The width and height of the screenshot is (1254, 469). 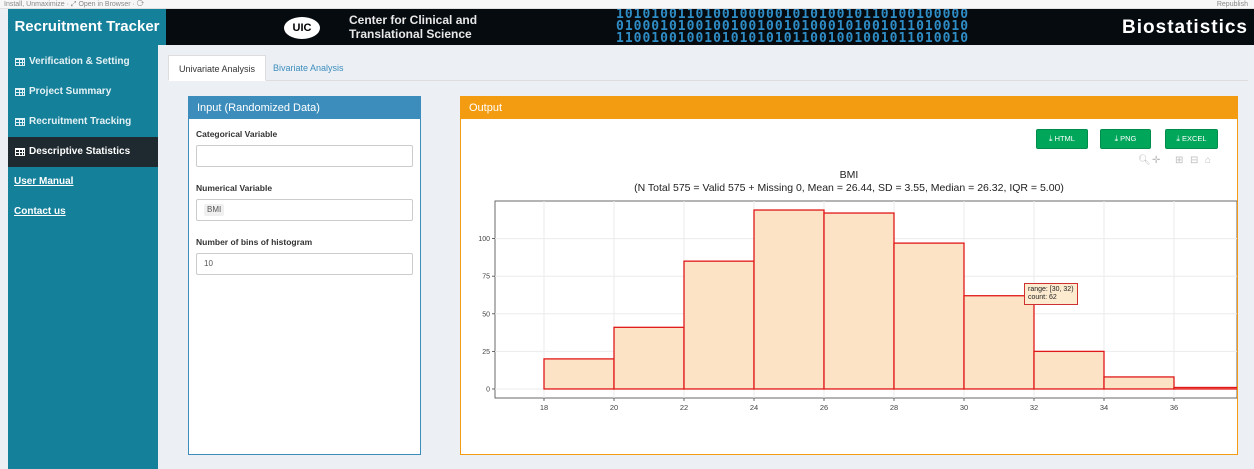 What do you see at coordinates (410, 34) in the screenshot?
I see `center-title-line2: Translational Science` at bounding box center [410, 34].